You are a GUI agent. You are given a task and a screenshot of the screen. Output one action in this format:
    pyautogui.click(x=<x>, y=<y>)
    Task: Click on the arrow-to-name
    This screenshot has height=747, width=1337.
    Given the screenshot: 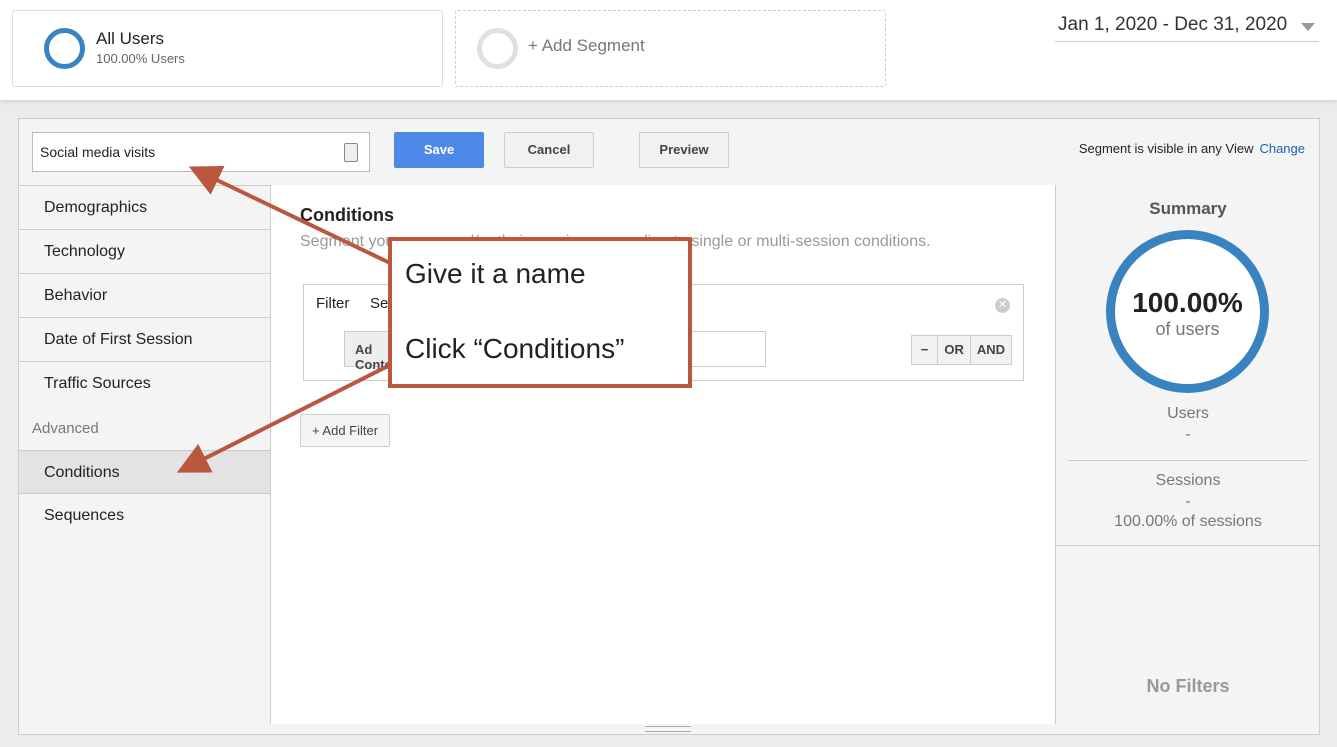 What is the action you would take?
    pyautogui.click(x=289, y=215)
    